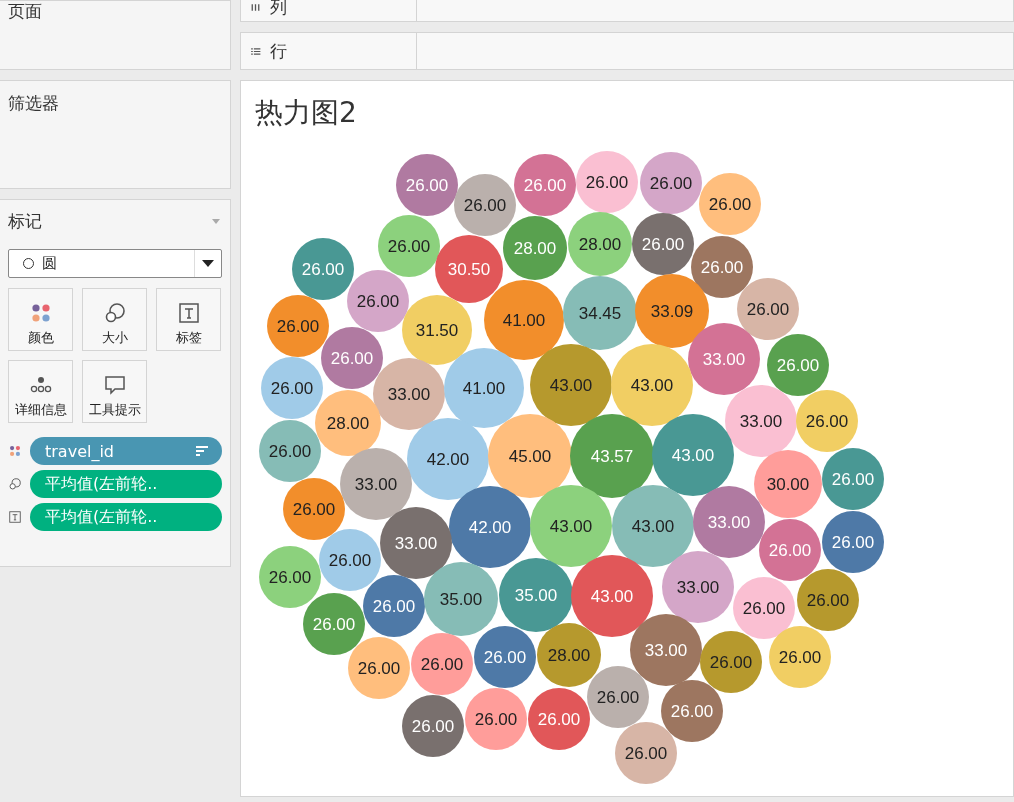 The image size is (1014, 802). What do you see at coordinates (202, 451) in the screenshot?
I see `sort-icon` at bounding box center [202, 451].